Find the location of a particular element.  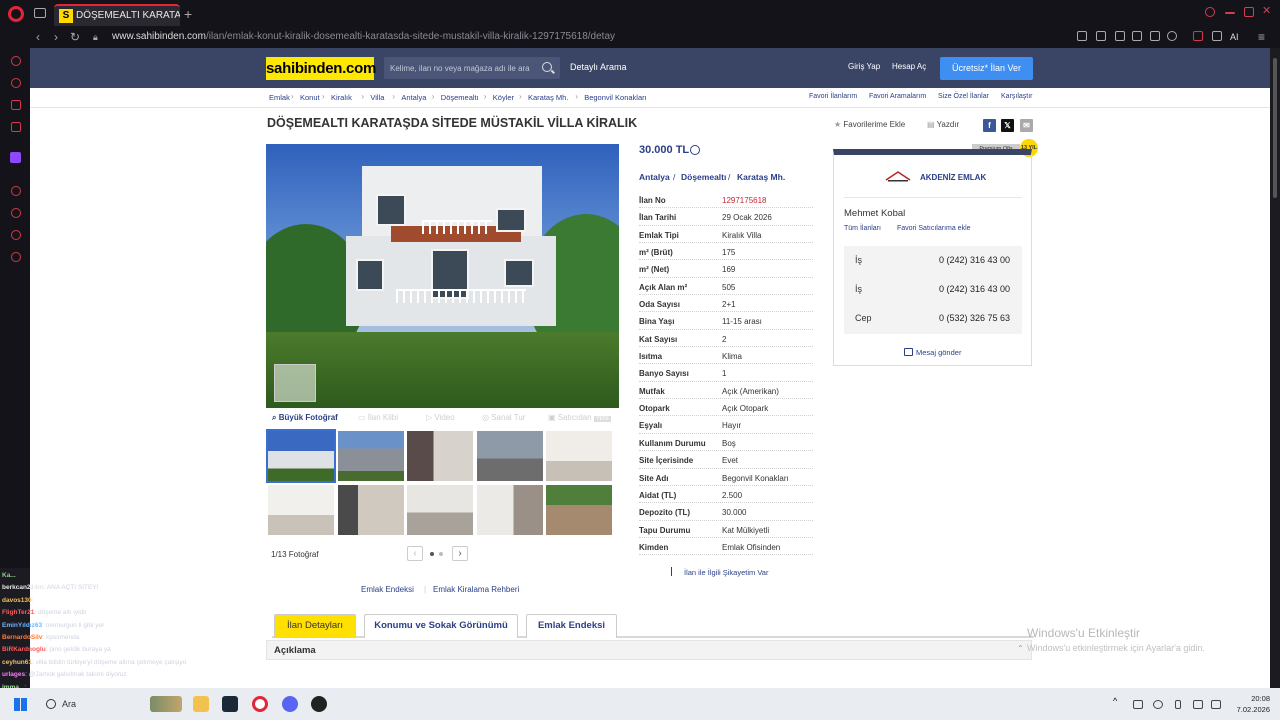

breadcrumb-item: Karataş Mh. is located at coordinates (548, 97).